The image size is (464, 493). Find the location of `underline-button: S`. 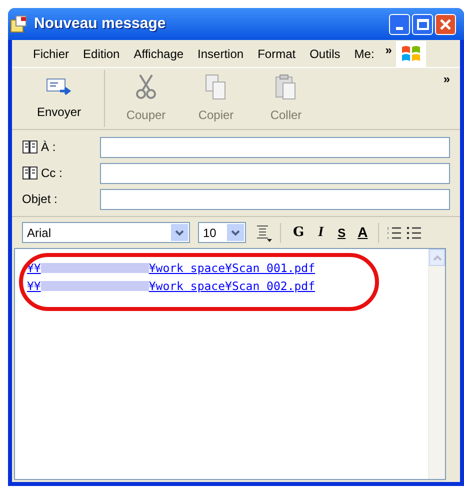

underline-button: S is located at coordinates (342, 233).